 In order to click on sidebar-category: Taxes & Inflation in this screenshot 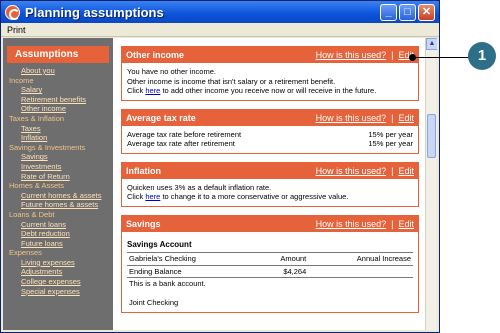, I will do `click(37, 118)`.